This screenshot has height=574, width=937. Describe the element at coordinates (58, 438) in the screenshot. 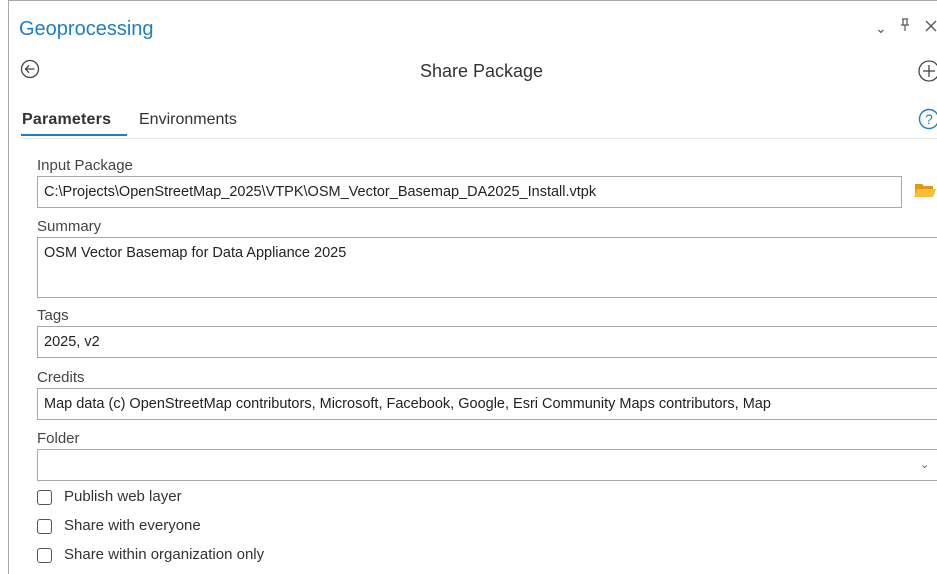

I see `folder-label: Folder` at that location.